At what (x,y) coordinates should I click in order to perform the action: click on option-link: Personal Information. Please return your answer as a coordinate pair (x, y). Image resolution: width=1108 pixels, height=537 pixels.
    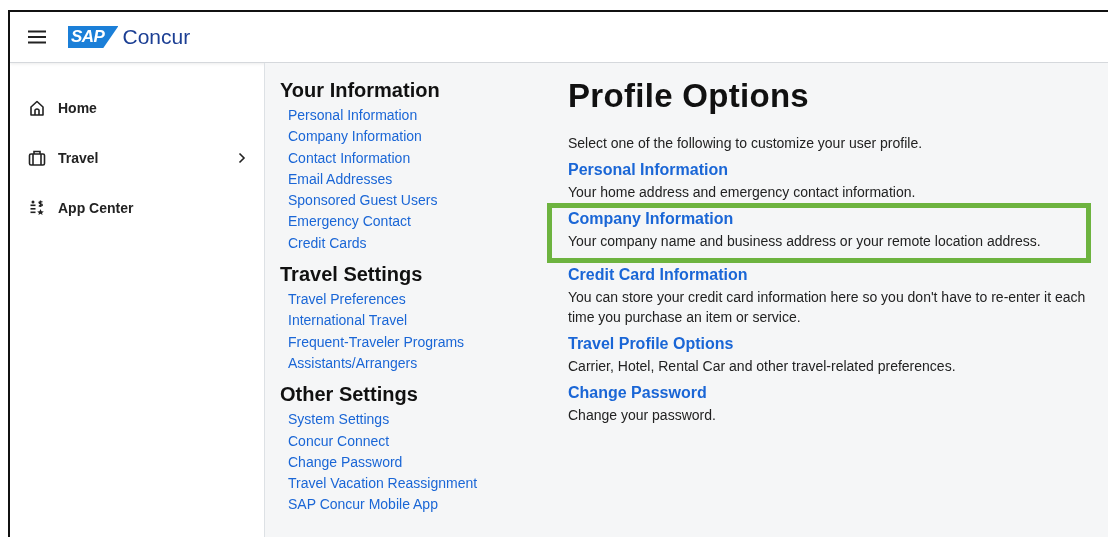
    Looking at the image, I should click on (648, 170).